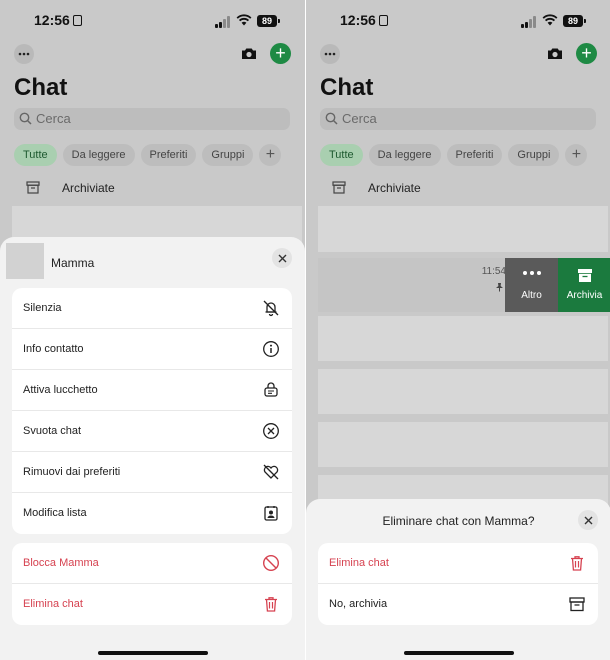 The height and width of the screenshot is (660, 610). Describe the element at coordinates (52, 431) in the screenshot. I see `menu-item-label: Svuota chat` at that location.